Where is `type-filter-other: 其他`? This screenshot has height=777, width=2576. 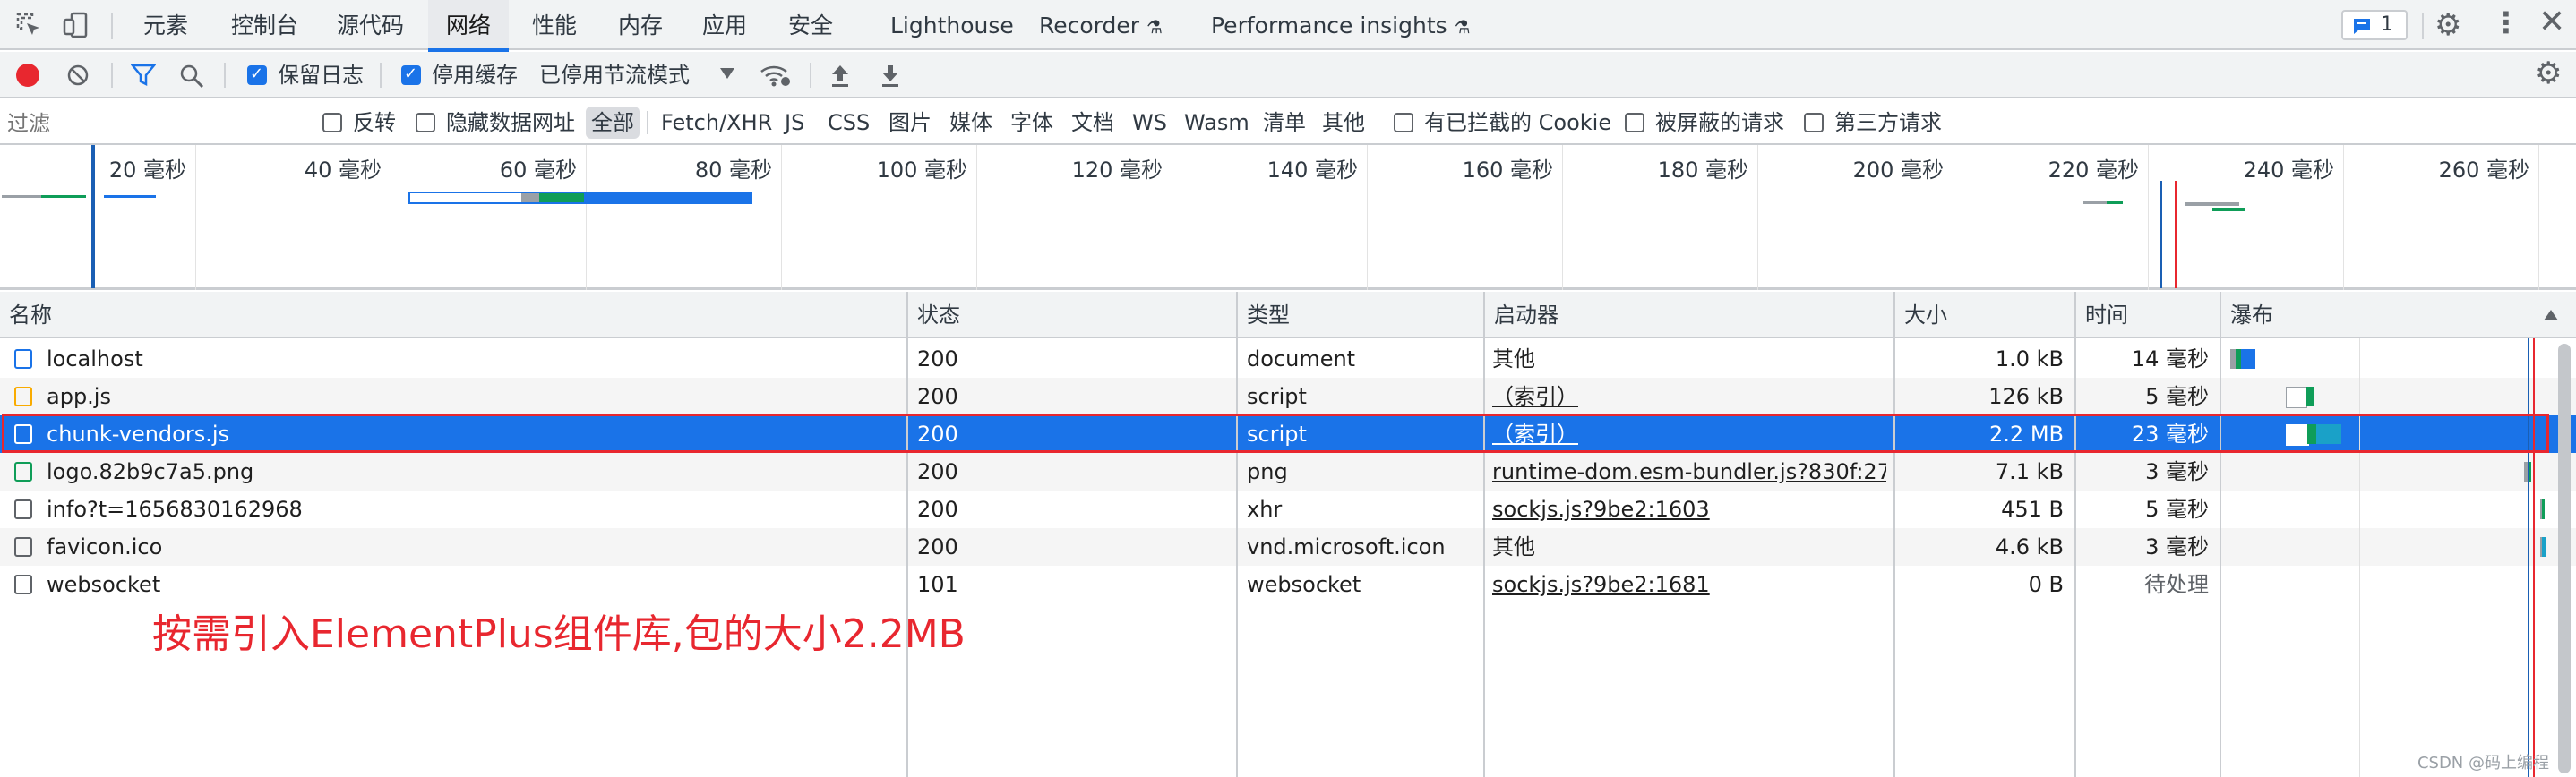 type-filter-other: 其他 is located at coordinates (1343, 122).